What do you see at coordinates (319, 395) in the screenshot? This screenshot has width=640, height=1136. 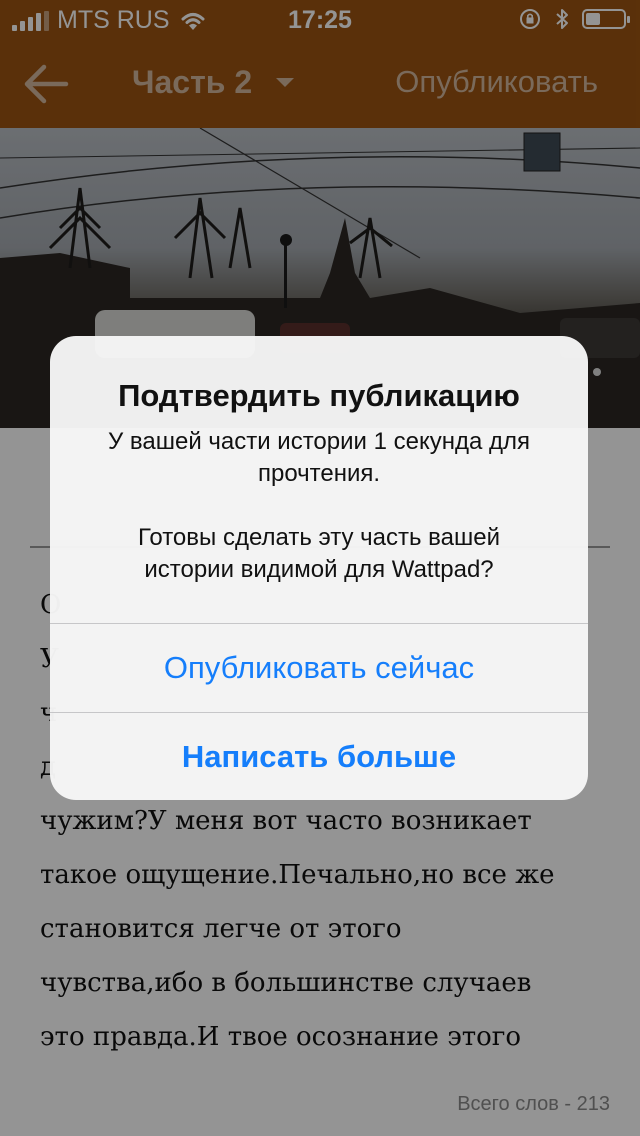 I see `dialog-title: Подтвердить публикацию` at bounding box center [319, 395].